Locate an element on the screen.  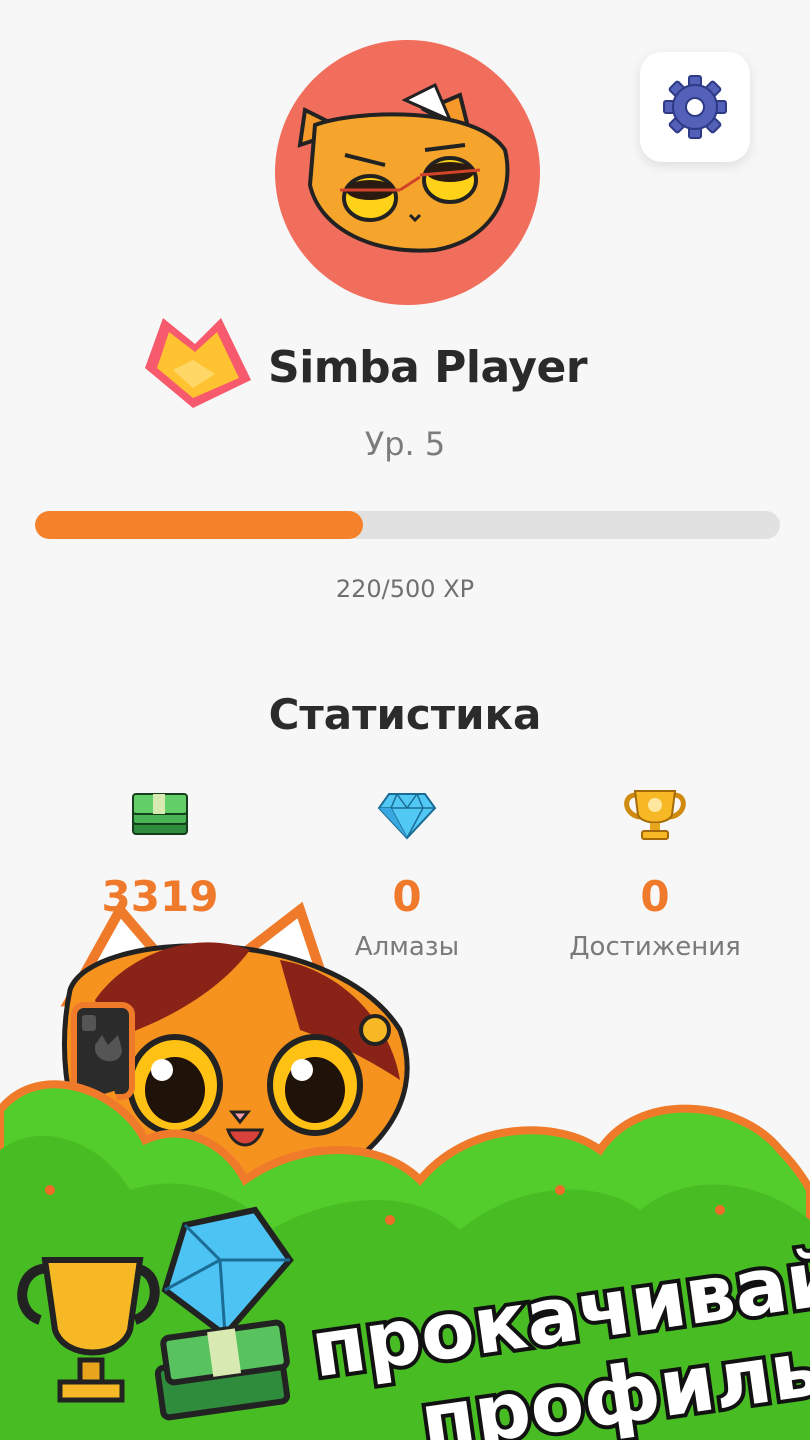
trophy-icon is located at coordinates (655, 815).